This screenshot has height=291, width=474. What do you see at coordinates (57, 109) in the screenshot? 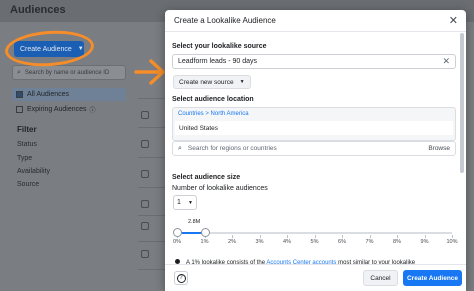
I see `nav-item-label: Expiring Audiences` at bounding box center [57, 109].